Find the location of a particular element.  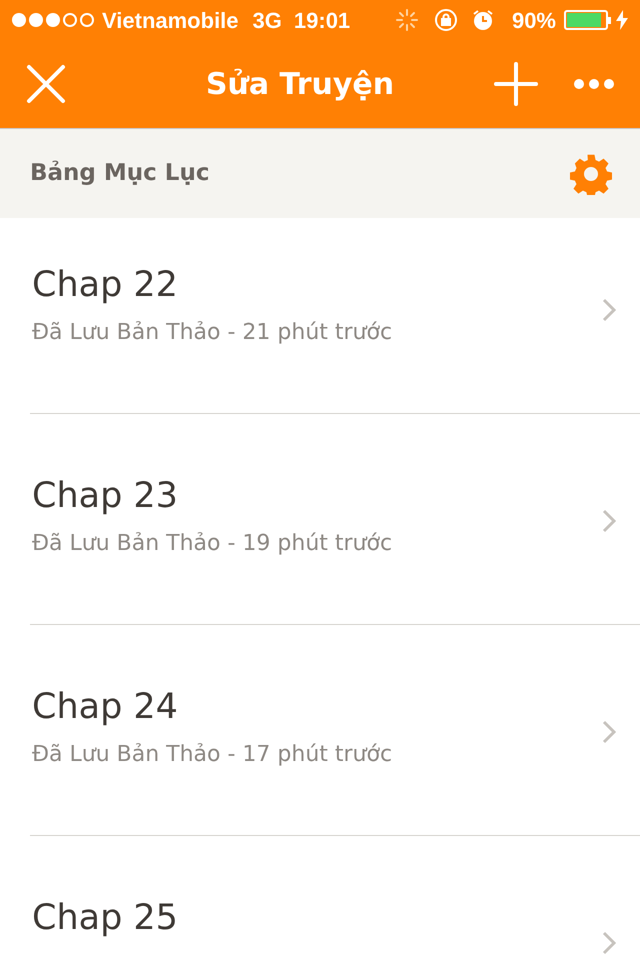

status-time: 19:01 is located at coordinates (322, 20).